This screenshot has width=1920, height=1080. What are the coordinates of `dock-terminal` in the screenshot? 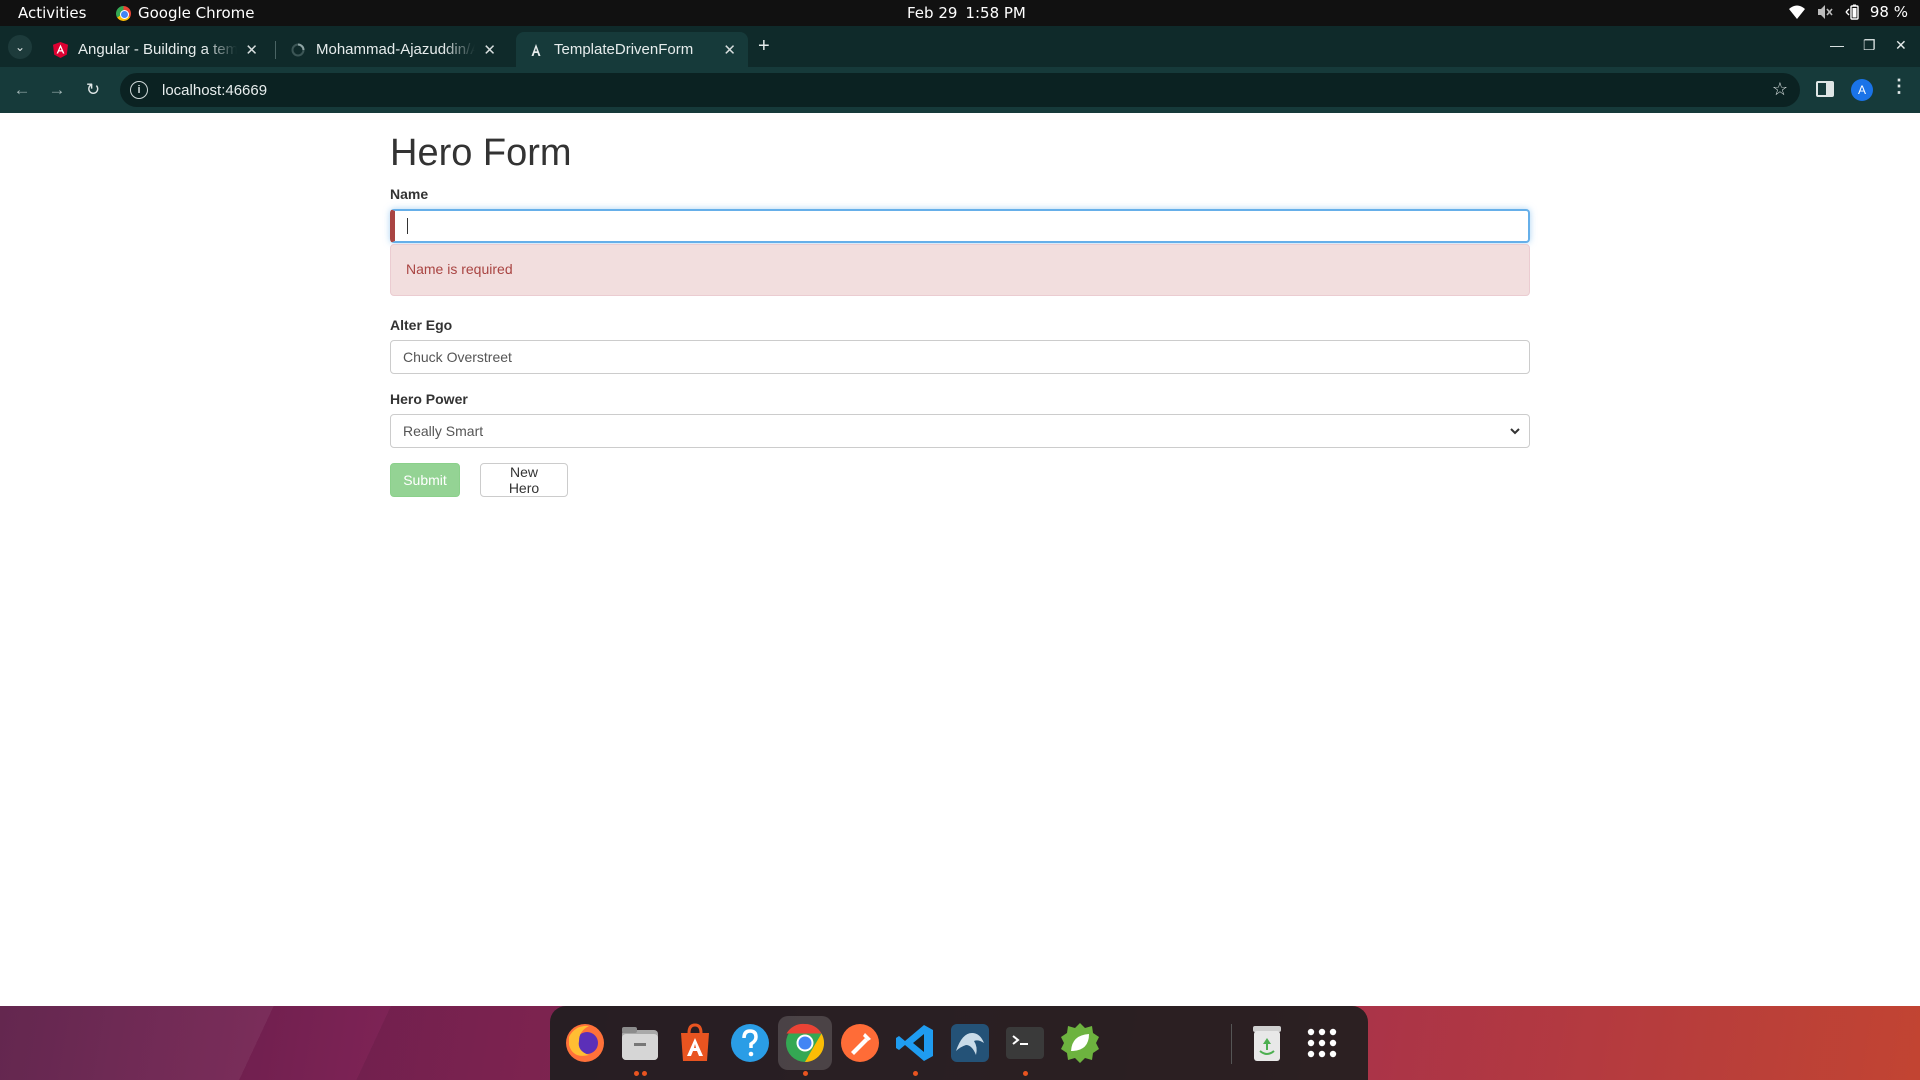 It's located at (1025, 1046).